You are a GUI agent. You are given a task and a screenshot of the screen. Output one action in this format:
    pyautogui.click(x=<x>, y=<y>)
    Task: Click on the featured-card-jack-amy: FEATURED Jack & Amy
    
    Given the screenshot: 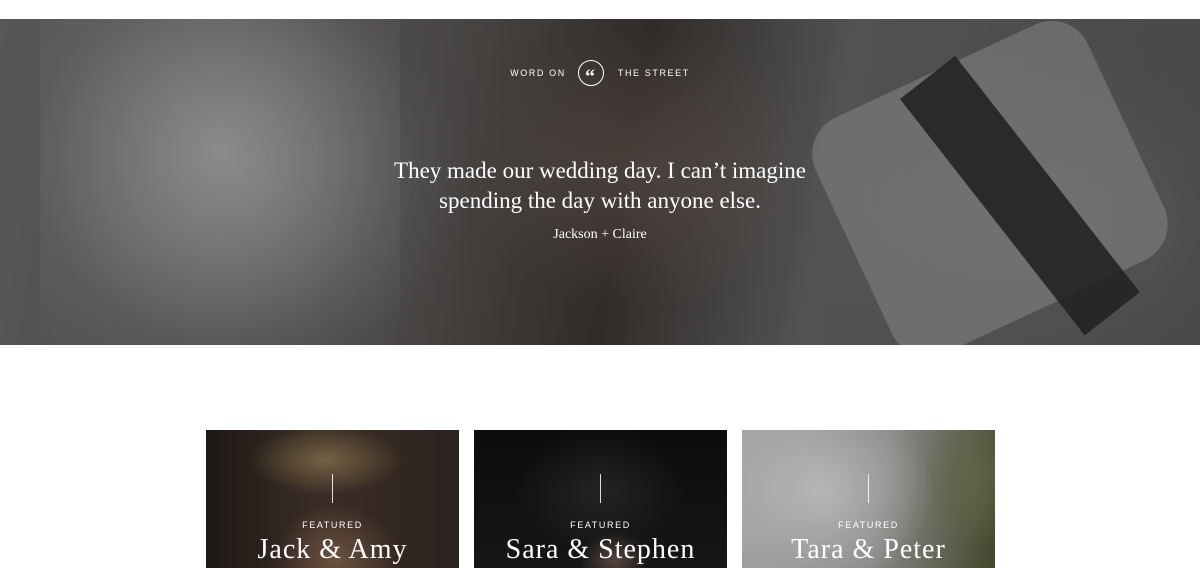 What is the action you would take?
    pyautogui.click(x=332, y=499)
    